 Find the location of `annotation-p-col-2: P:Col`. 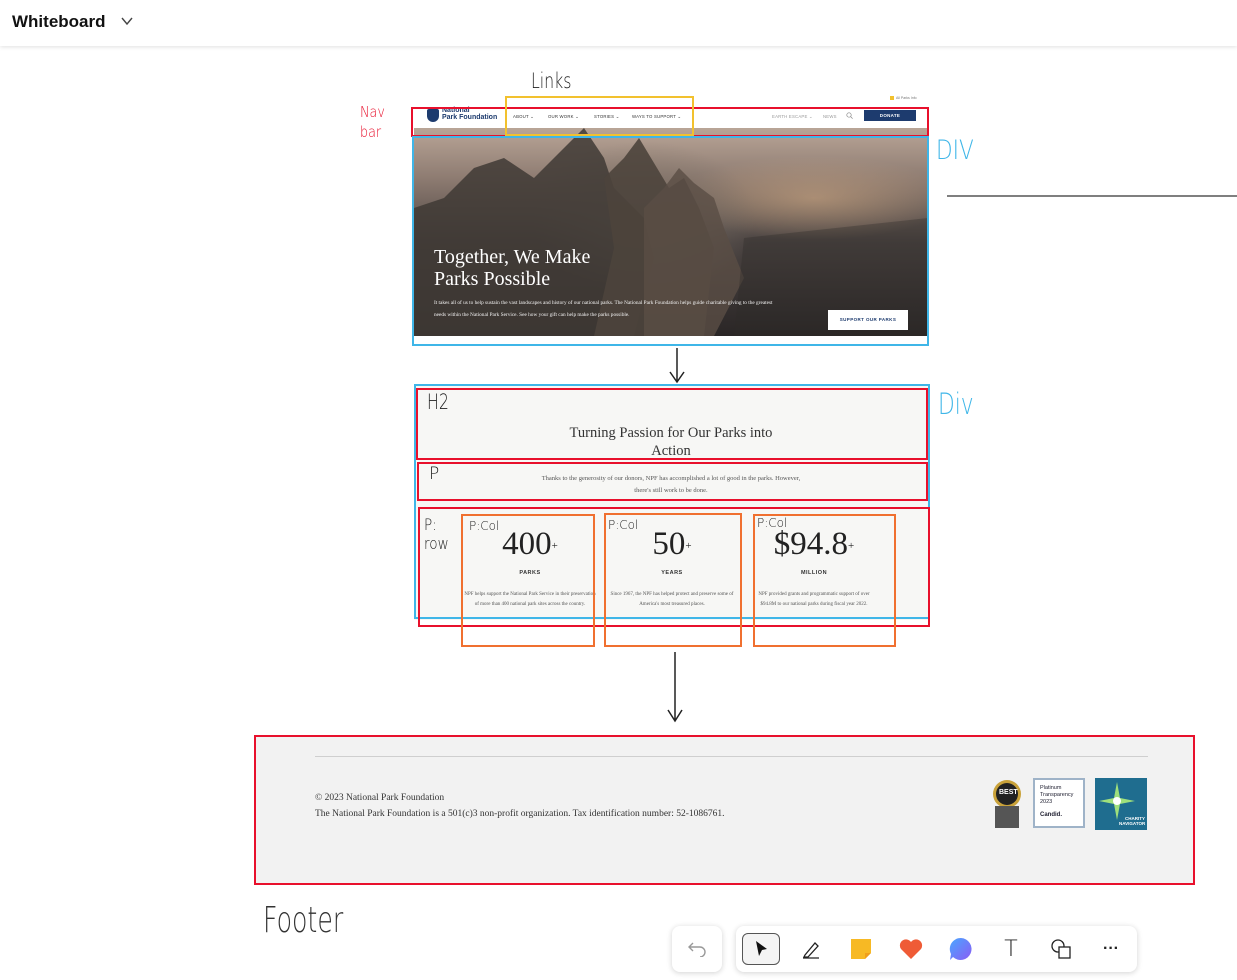

annotation-p-col-2: P:Col is located at coordinates (623, 525).